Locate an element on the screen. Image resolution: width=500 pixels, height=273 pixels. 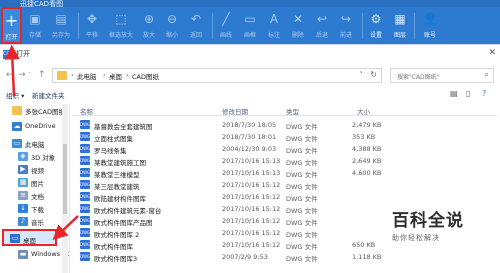
forward-label: 前进 is located at coordinates (345, 35).